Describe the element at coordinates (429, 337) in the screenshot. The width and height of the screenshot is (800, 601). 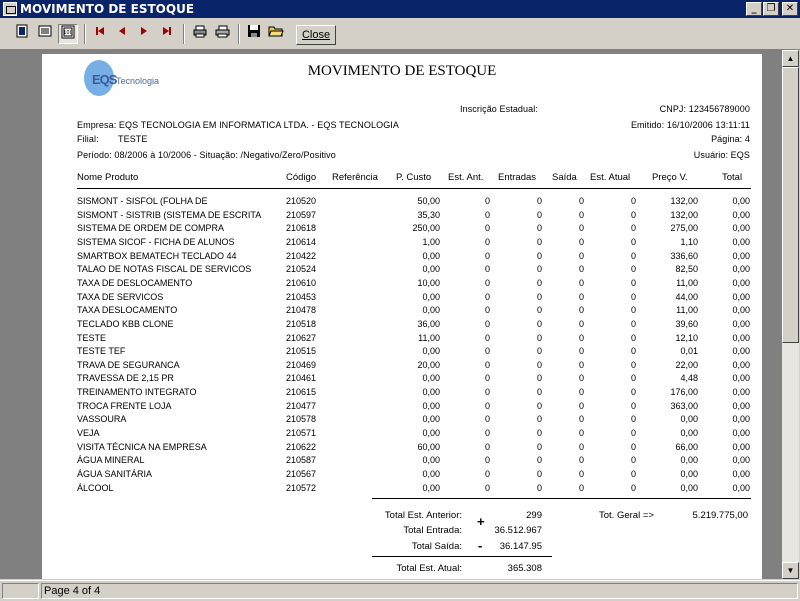
I see `cell-custo: 11,00` at that location.